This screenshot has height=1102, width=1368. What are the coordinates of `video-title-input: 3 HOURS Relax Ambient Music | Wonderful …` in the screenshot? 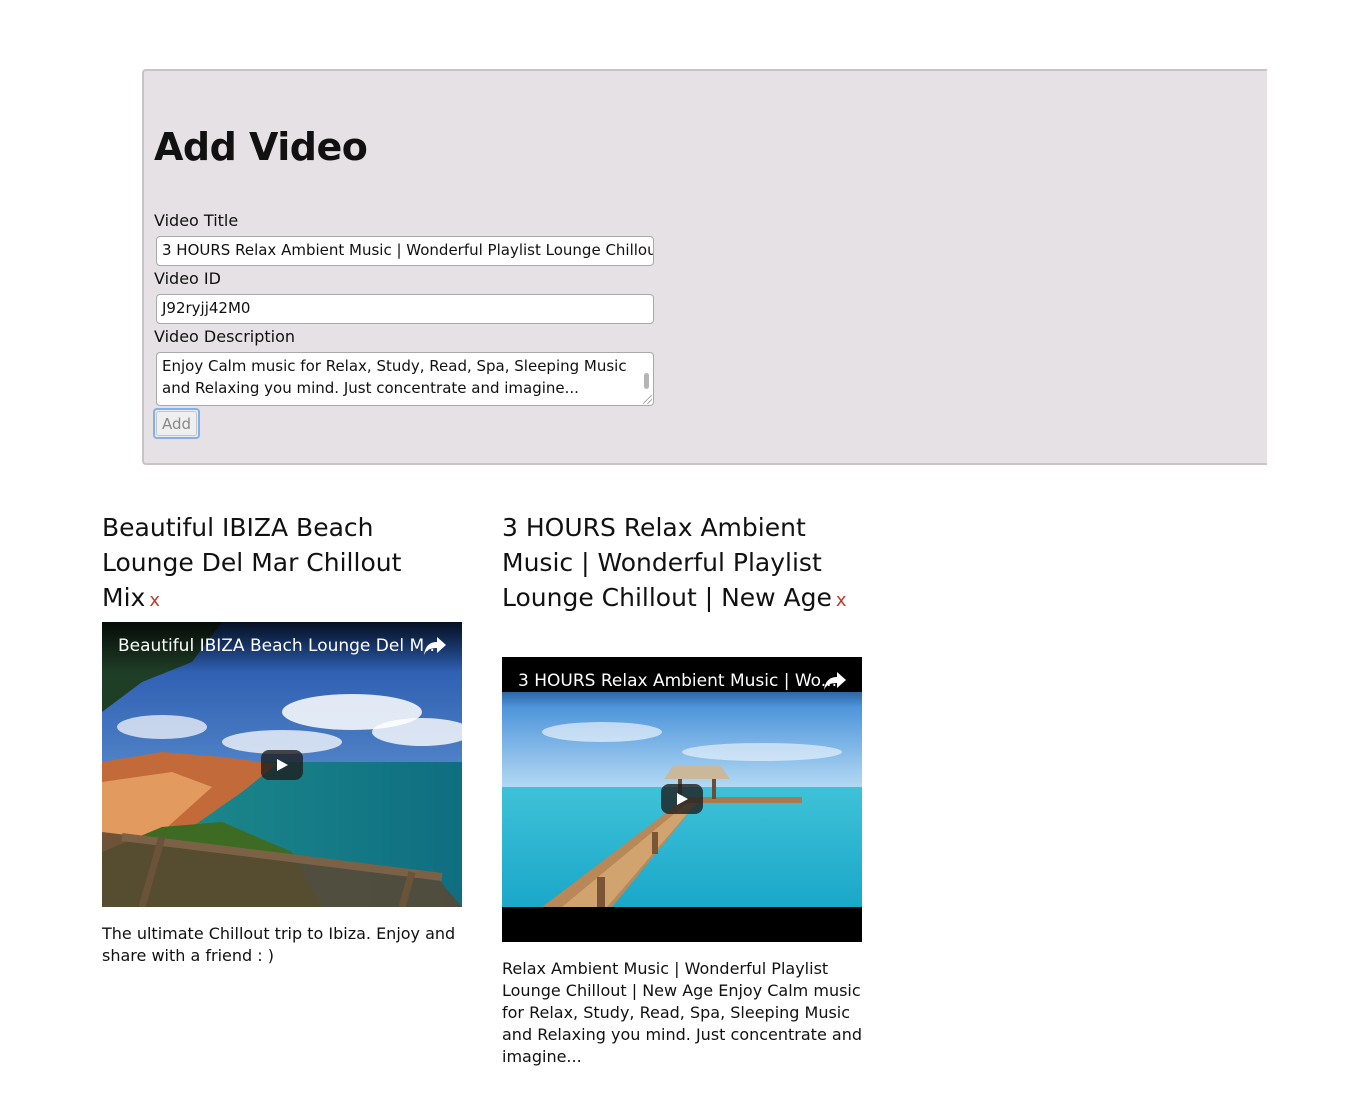 It's located at (405, 251).